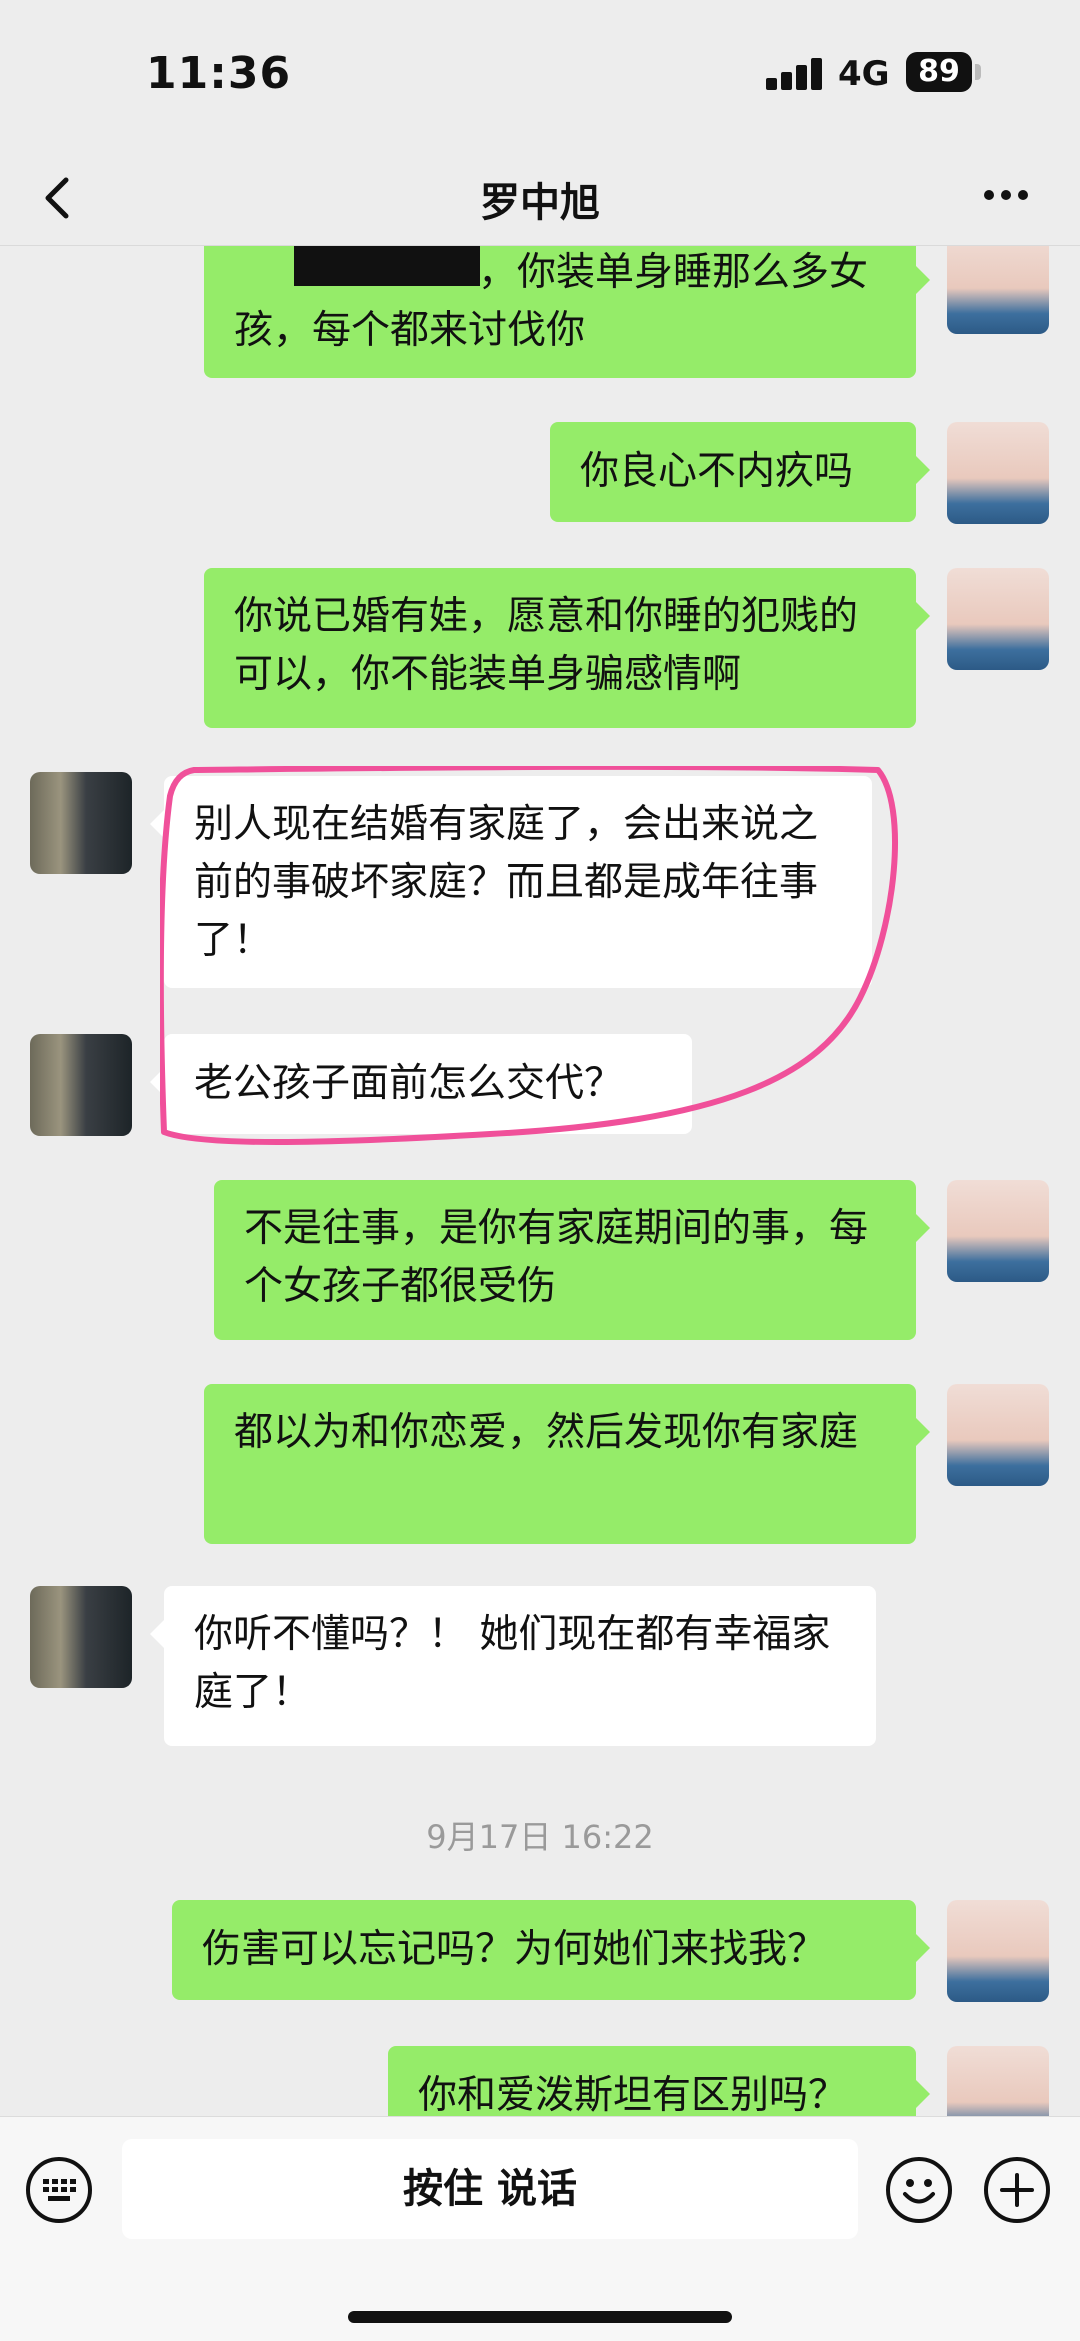 This screenshot has width=1080, height=2341. I want to click on message-text: 你听不懂吗？！ 她们现在都有幸福家庭了！, so click(512, 1663).